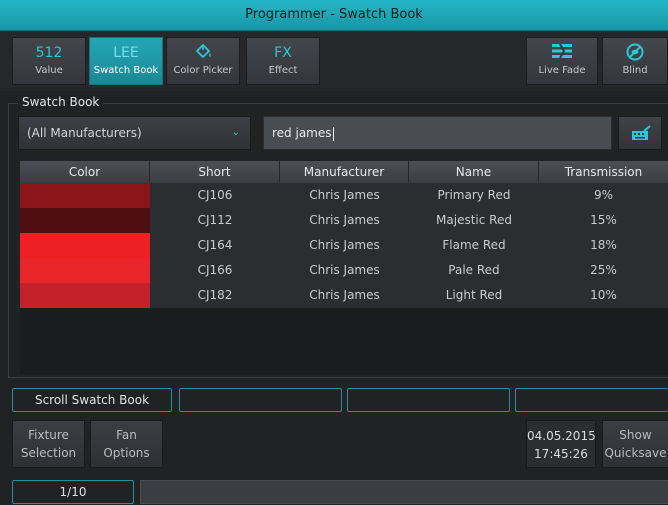  Describe the element at coordinates (333, 133) in the screenshot. I see `text-caret` at that location.